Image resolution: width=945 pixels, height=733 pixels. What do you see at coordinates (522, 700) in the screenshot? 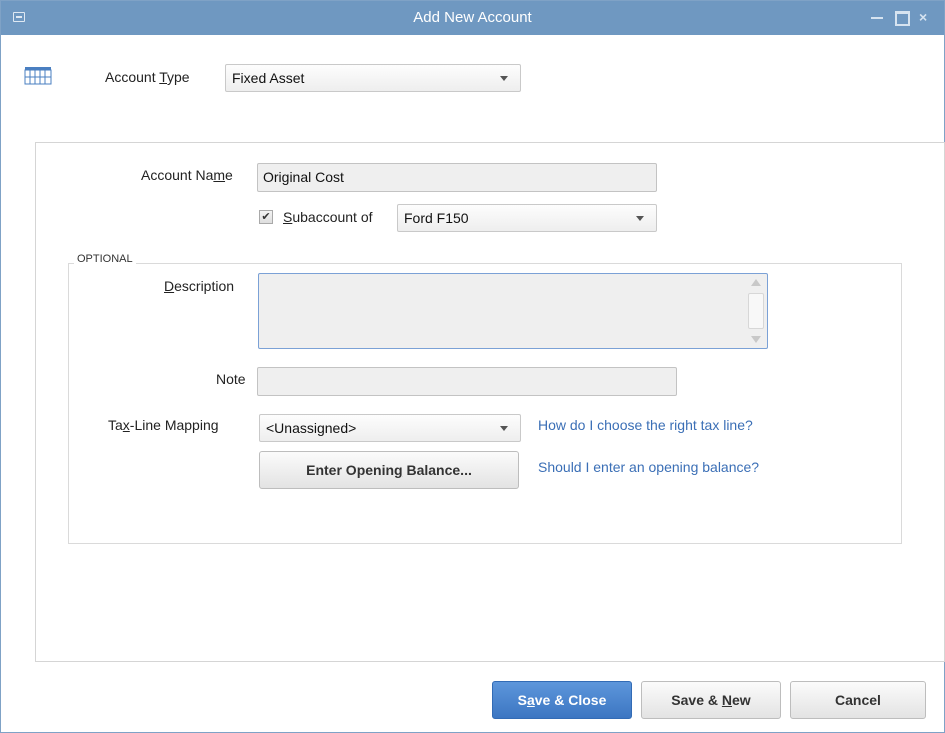
I see `save-close-label: S` at bounding box center [522, 700].